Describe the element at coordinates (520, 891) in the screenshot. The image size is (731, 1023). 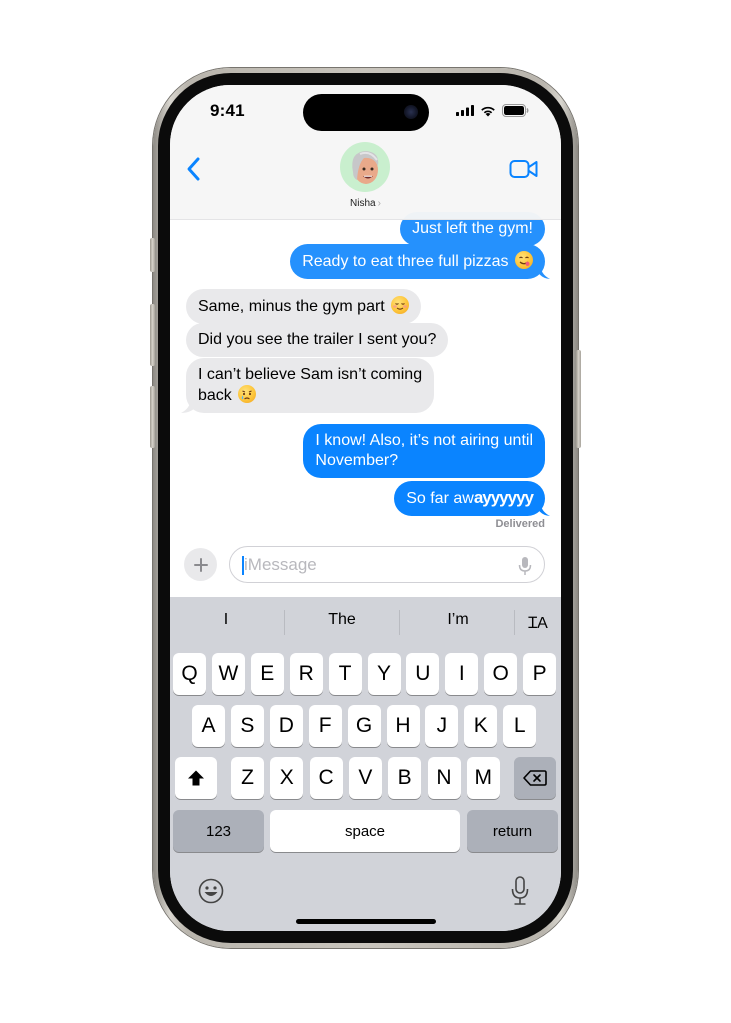
I see `dictation-microphone-icon` at that location.